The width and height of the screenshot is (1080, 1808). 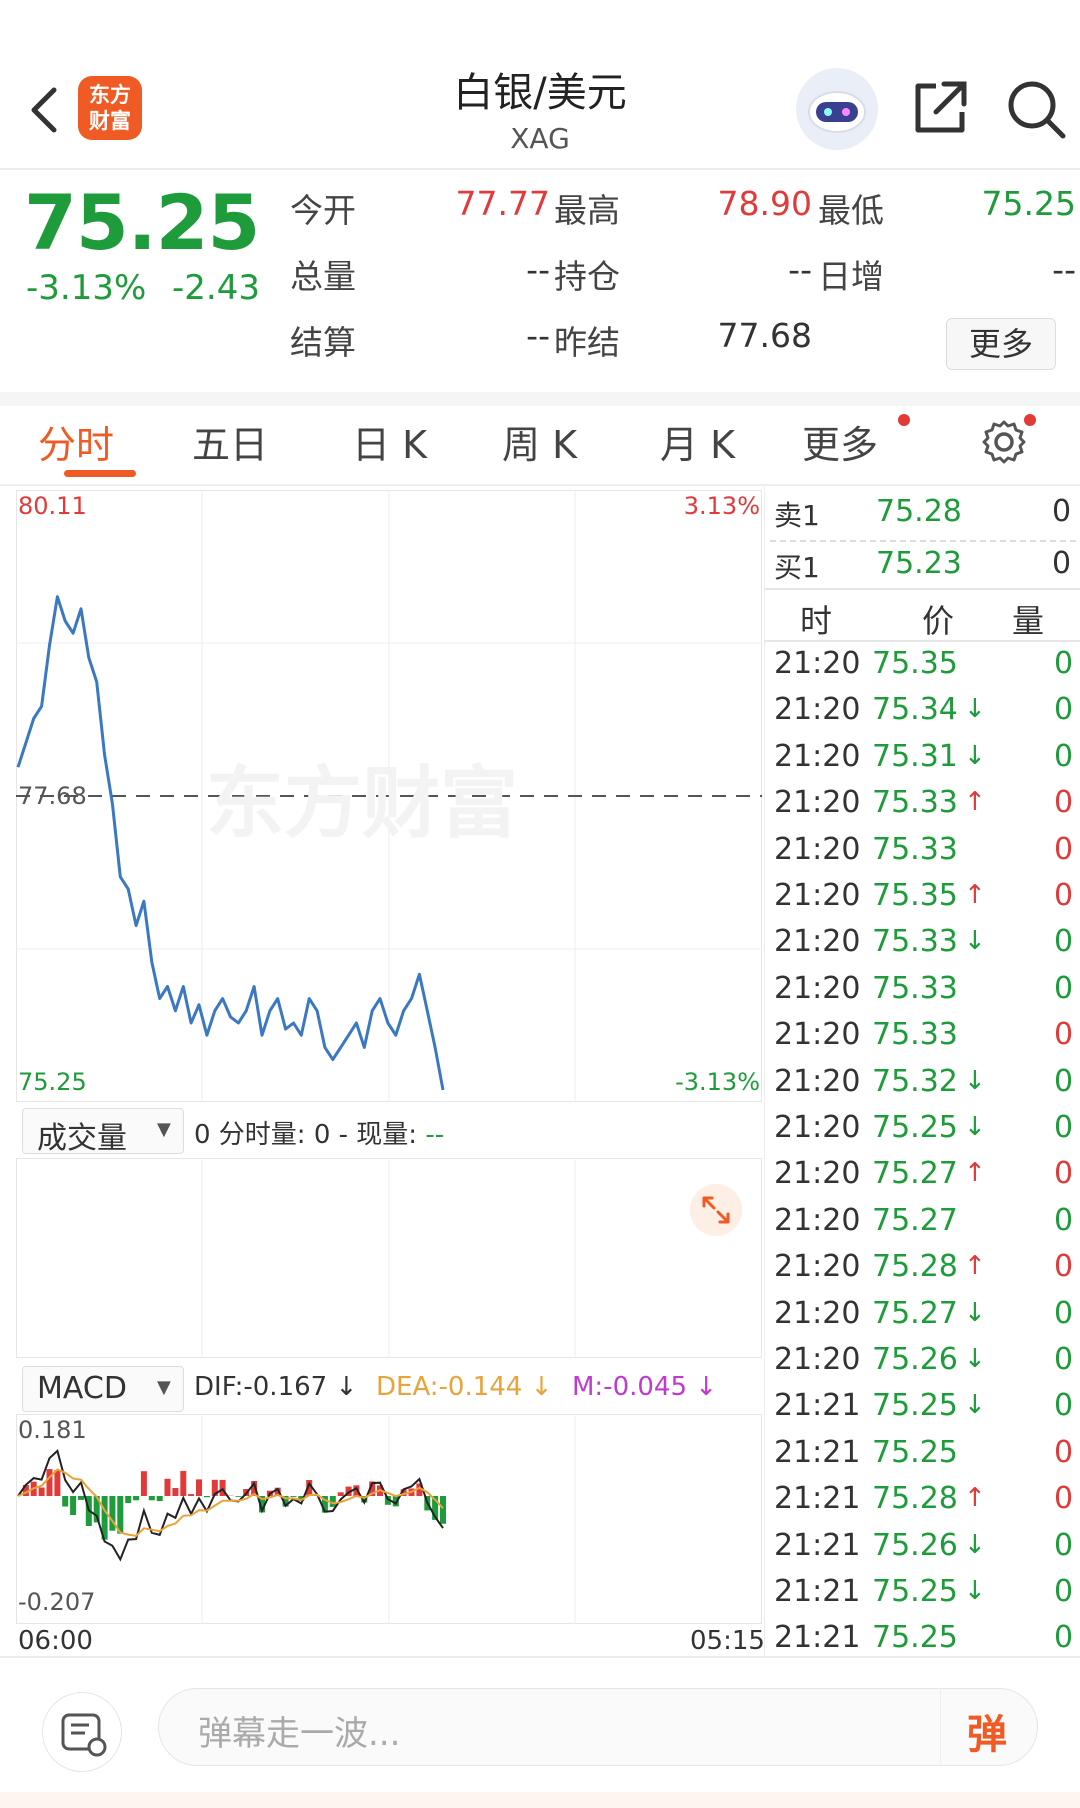 What do you see at coordinates (923, 1365) in the screenshot?
I see `tick-row: 21:20 75.26 ↓ 0` at bounding box center [923, 1365].